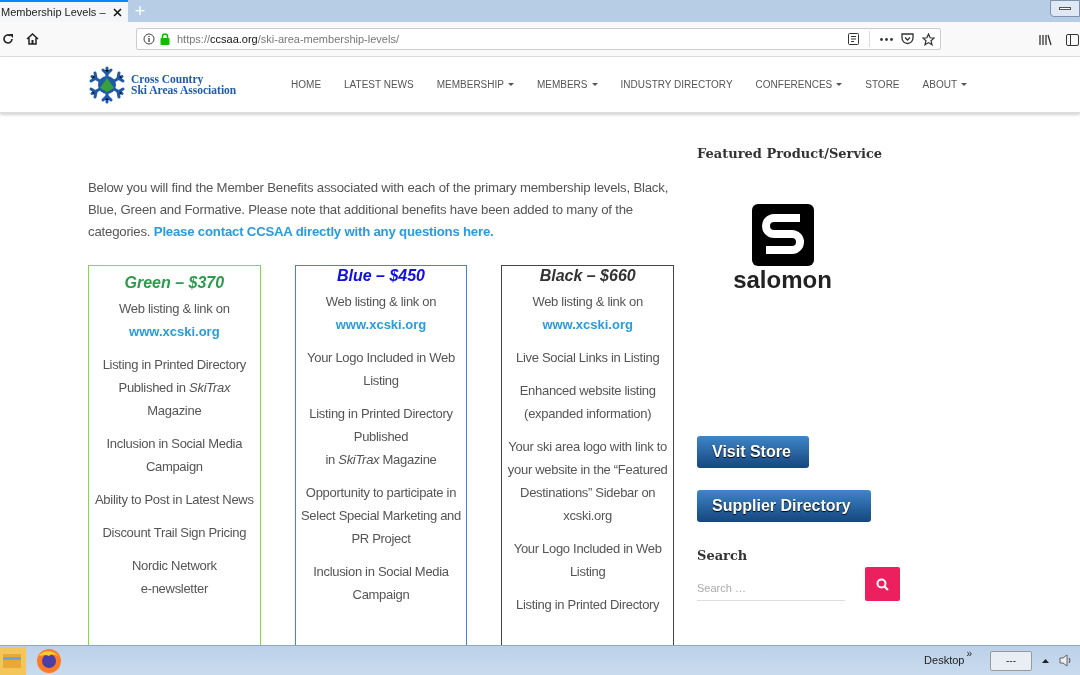  What do you see at coordinates (32, 39) in the screenshot?
I see `home-icon` at bounding box center [32, 39].